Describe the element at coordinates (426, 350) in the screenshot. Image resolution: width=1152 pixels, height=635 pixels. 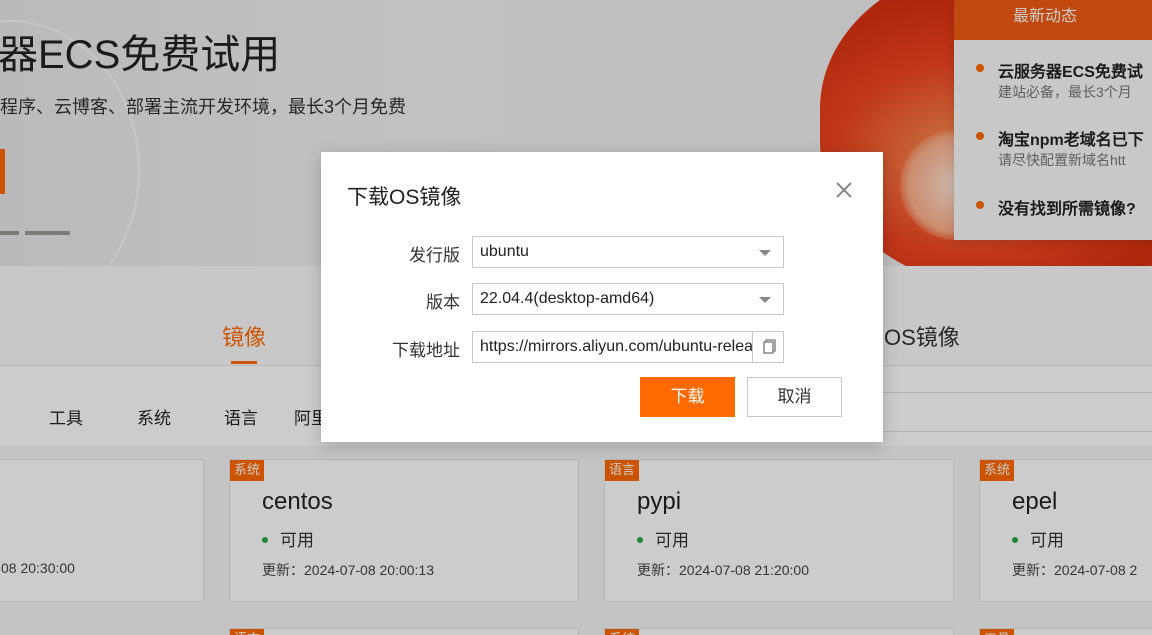
I see `download-url-label: 下载地址` at that location.